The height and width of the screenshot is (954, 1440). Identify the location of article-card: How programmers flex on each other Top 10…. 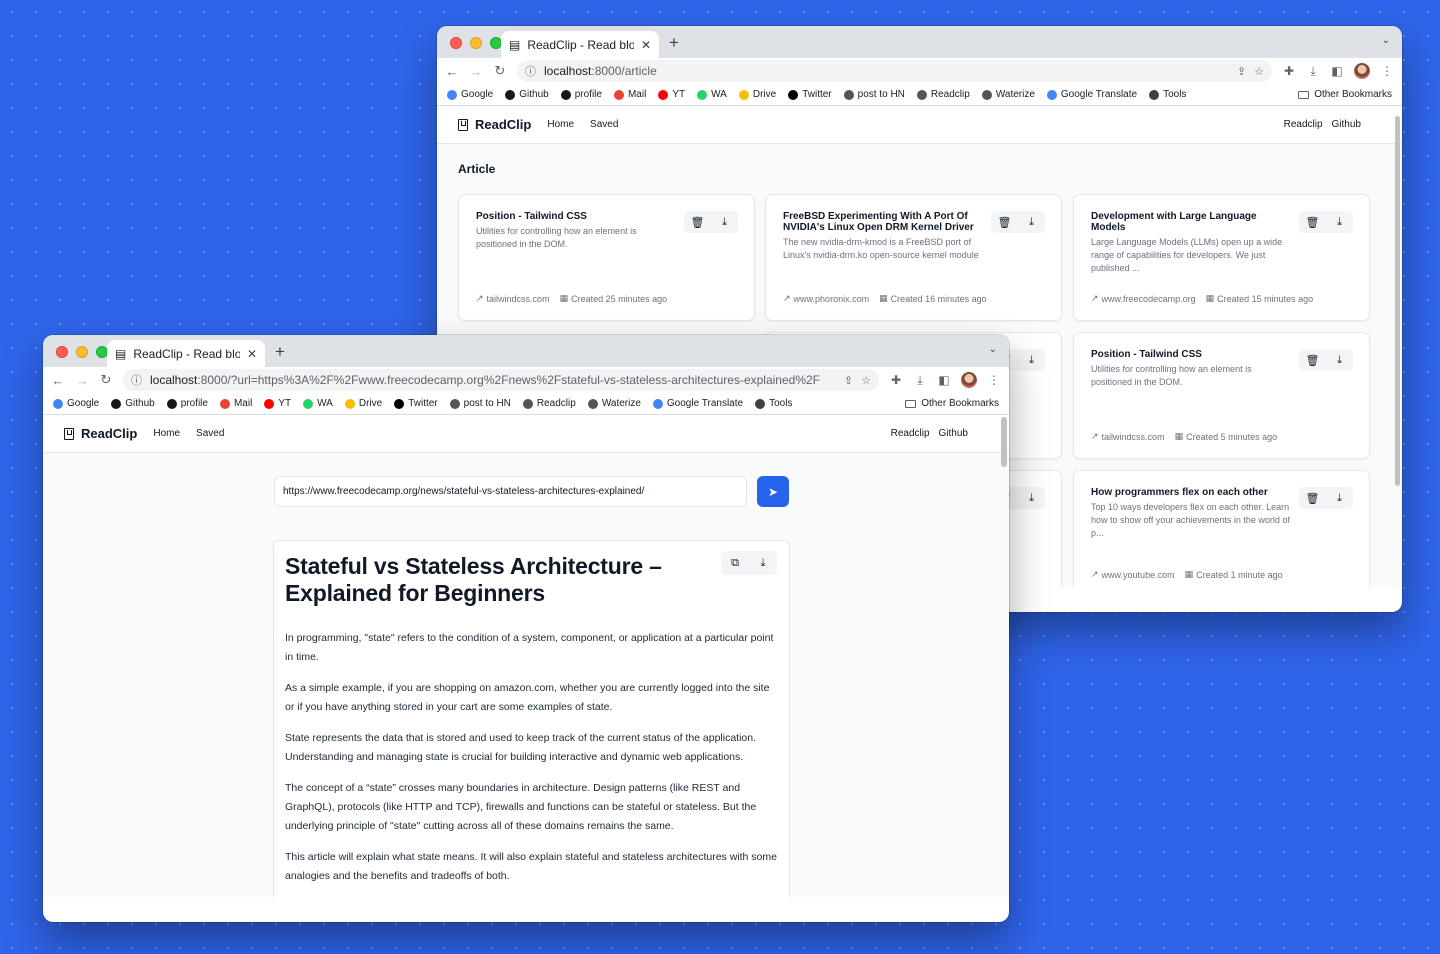
(1221, 528).